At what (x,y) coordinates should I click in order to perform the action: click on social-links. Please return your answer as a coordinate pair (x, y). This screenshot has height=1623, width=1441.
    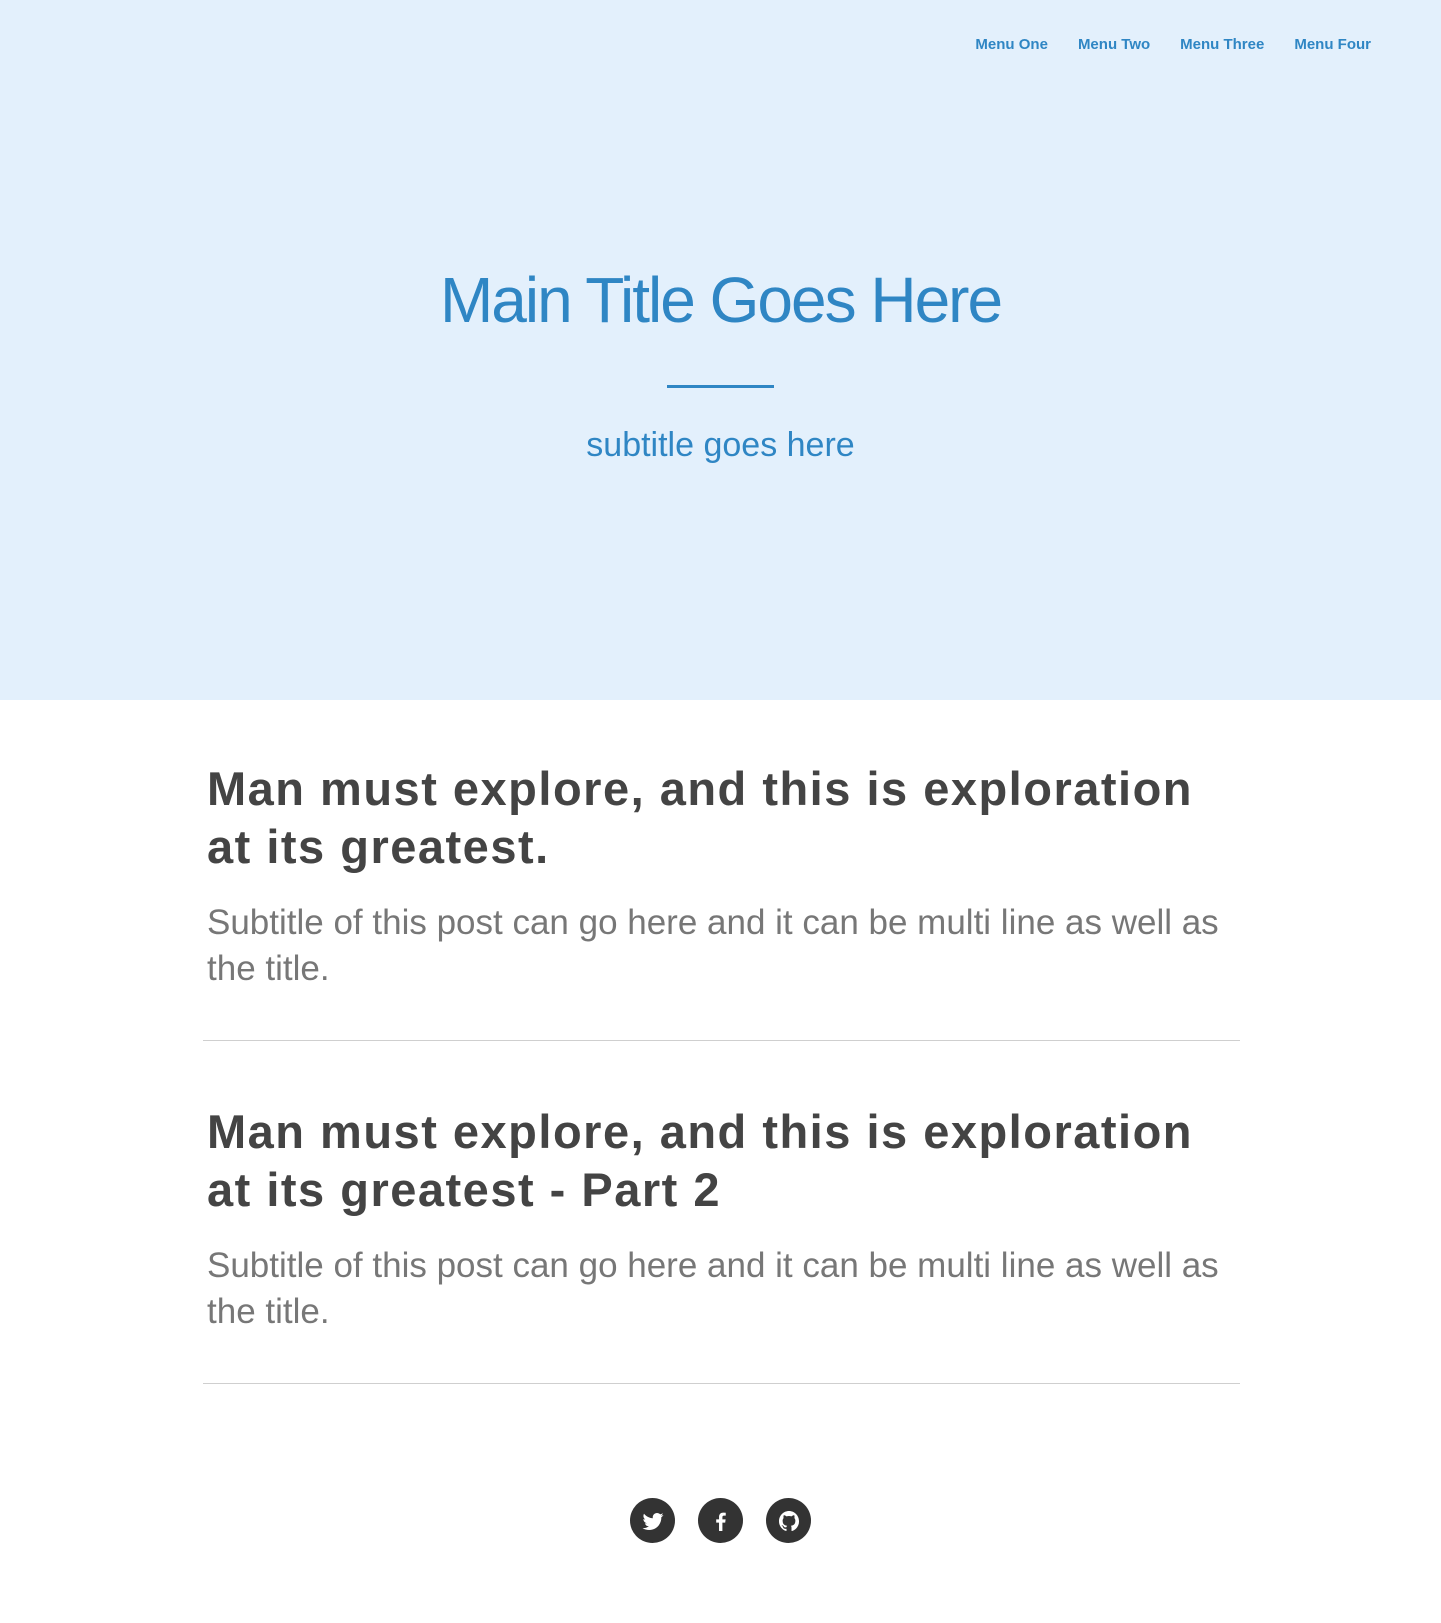
    Looking at the image, I should click on (720, 1520).